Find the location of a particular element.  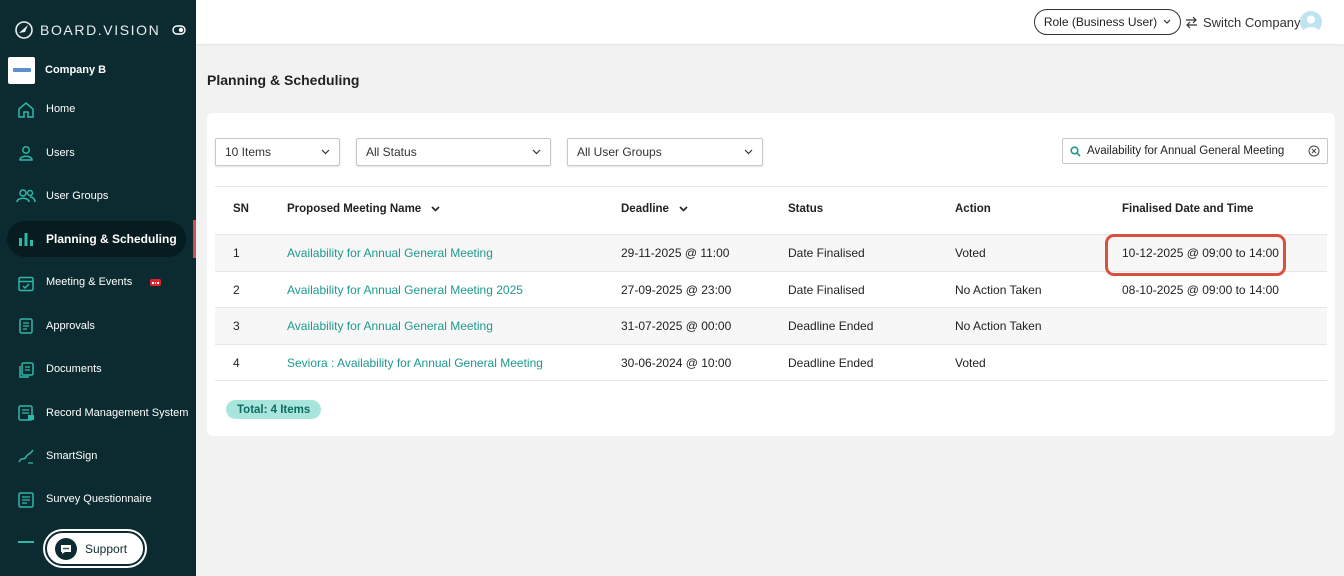

status-filter-select: All Status is located at coordinates (453, 152).